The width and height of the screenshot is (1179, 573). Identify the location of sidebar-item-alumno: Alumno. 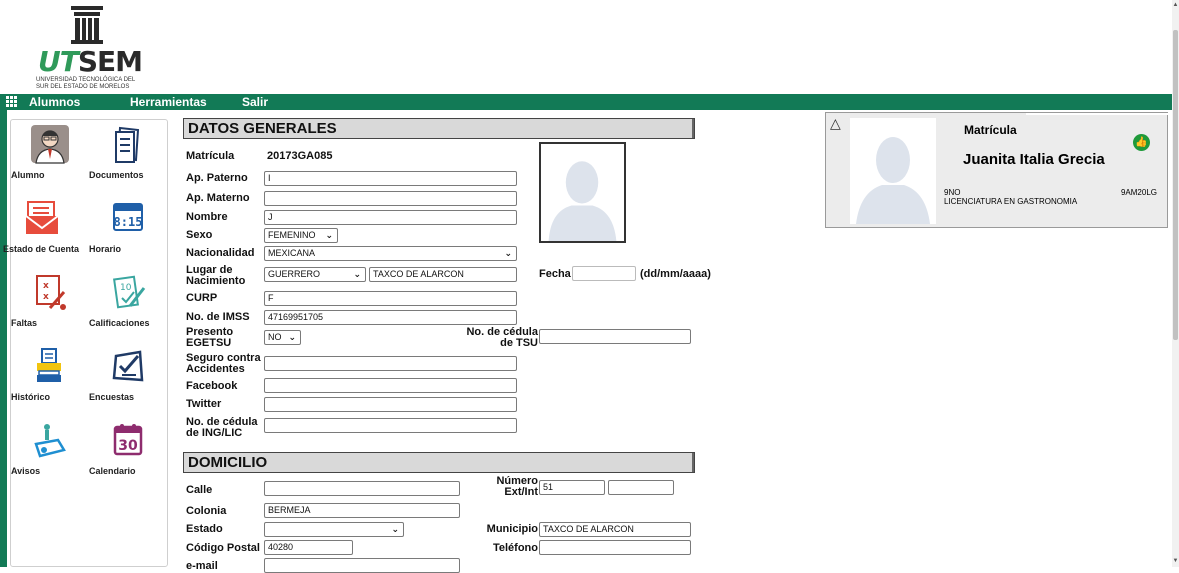
(50, 152).